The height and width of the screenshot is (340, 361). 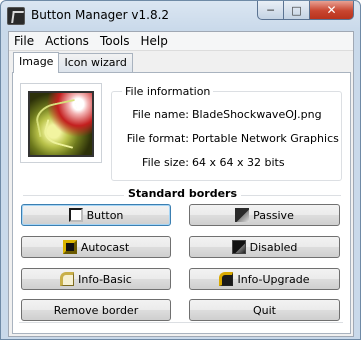 I want to click on maximize-icon: □, so click(x=296, y=10).